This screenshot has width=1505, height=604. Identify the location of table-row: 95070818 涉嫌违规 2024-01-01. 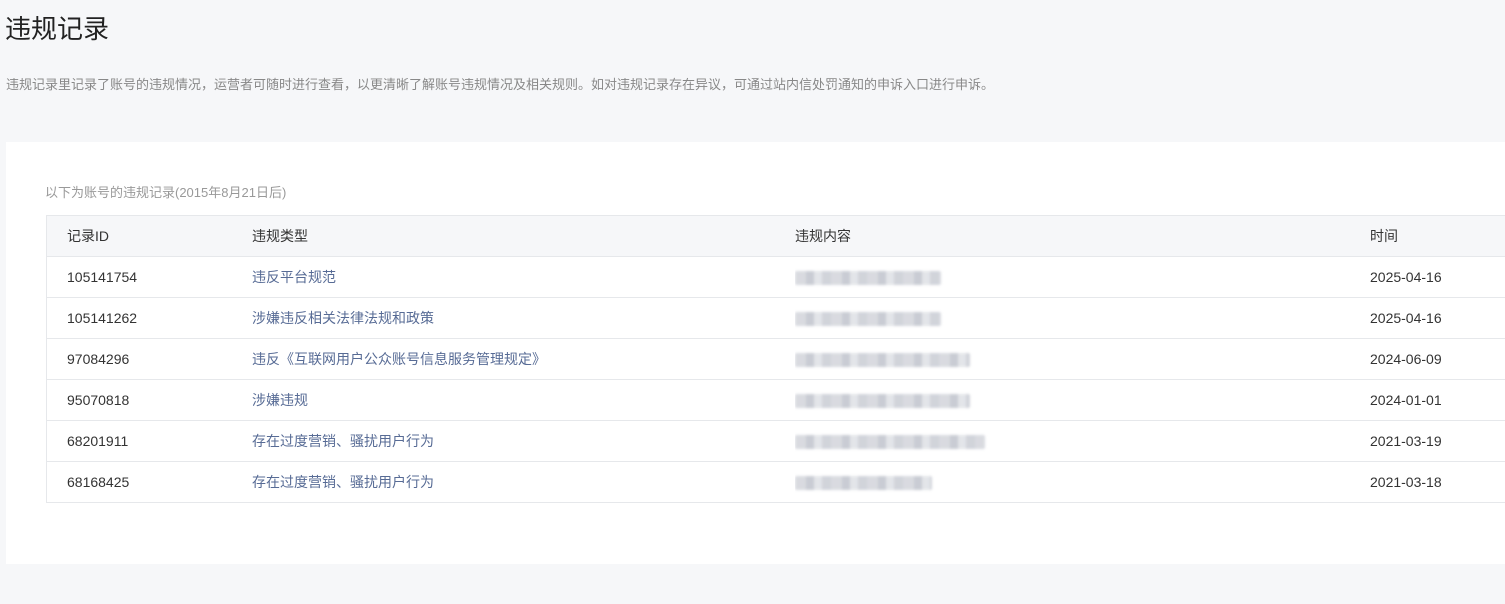
(776, 399).